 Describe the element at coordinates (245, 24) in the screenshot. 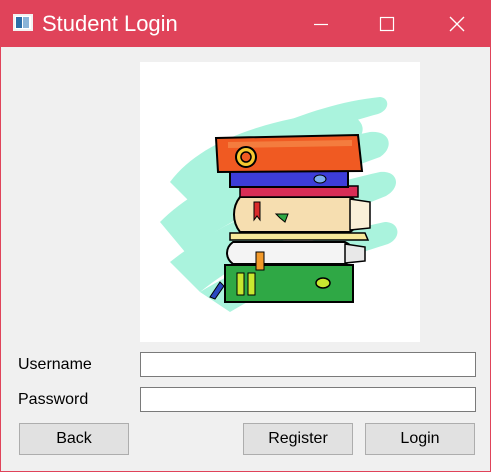

I see `title-bar: Student Login` at that location.